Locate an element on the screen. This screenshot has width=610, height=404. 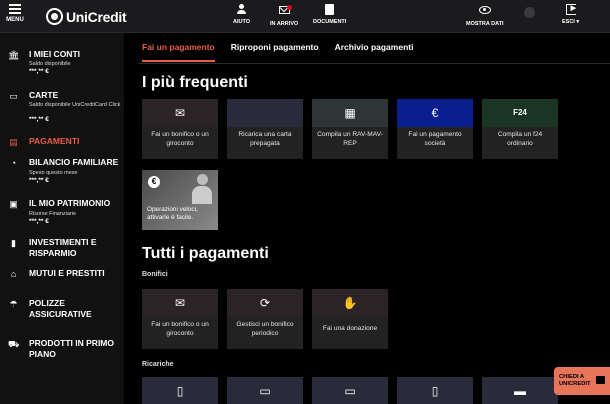
tab-archivio: Archivio pagamenti is located at coordinates (374, 52).